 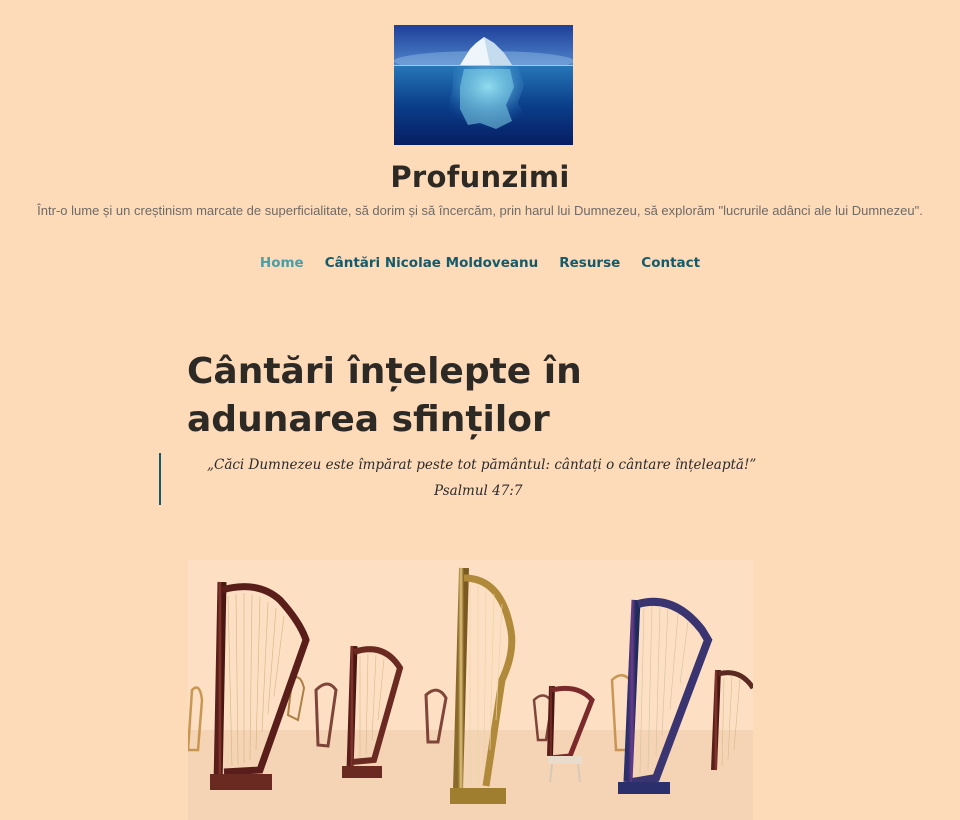 What do you see at coordinates (480, 177) in the screenshot?
I see `site-title: Profunzimi` at bounding box center [480, 177].